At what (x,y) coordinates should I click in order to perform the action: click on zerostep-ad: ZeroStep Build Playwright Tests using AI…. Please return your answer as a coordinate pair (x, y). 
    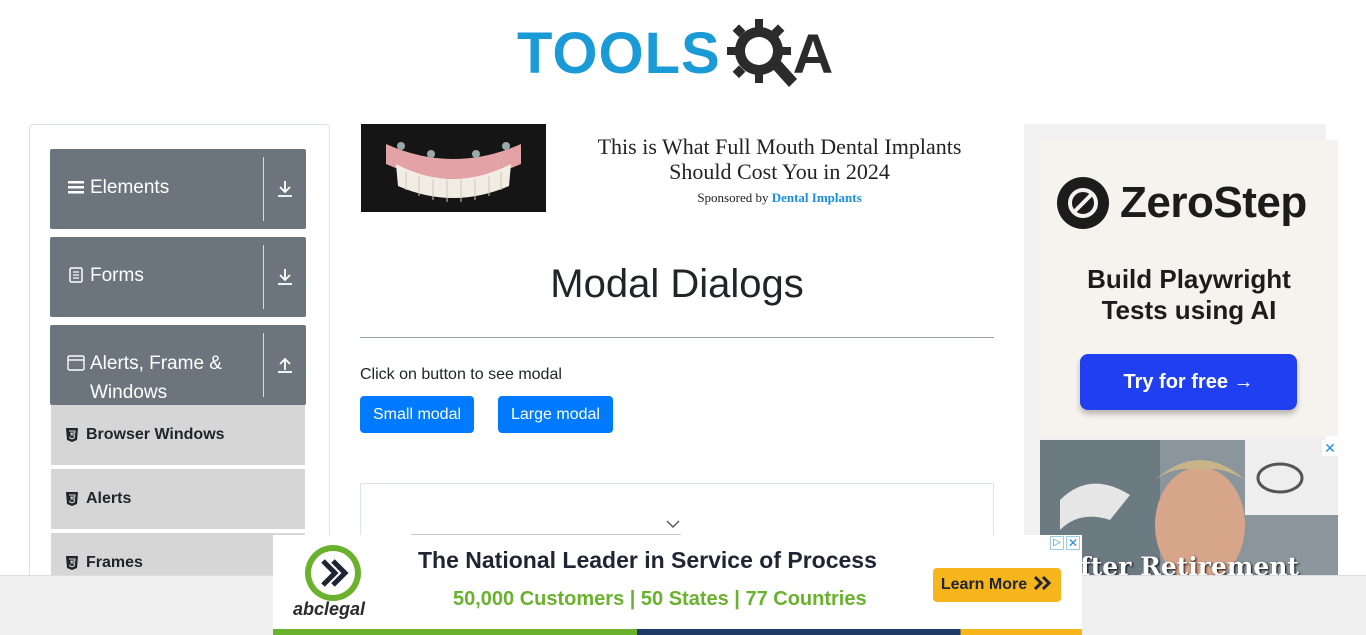
    Looking at the image, I should click on (1189, 288).